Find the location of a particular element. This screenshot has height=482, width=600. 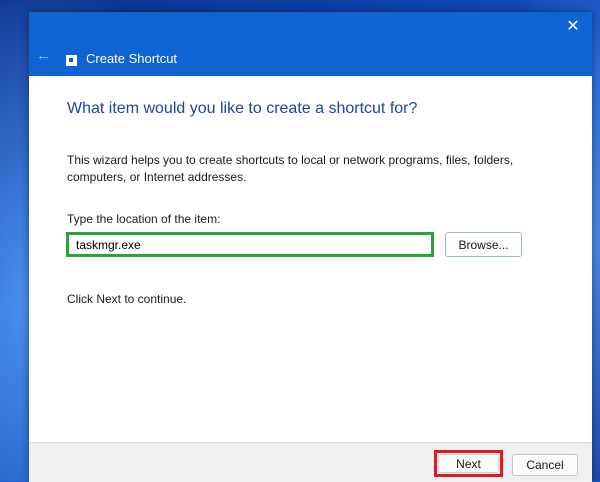

cancel-button: Cancel is located at coordinates (545, 465).